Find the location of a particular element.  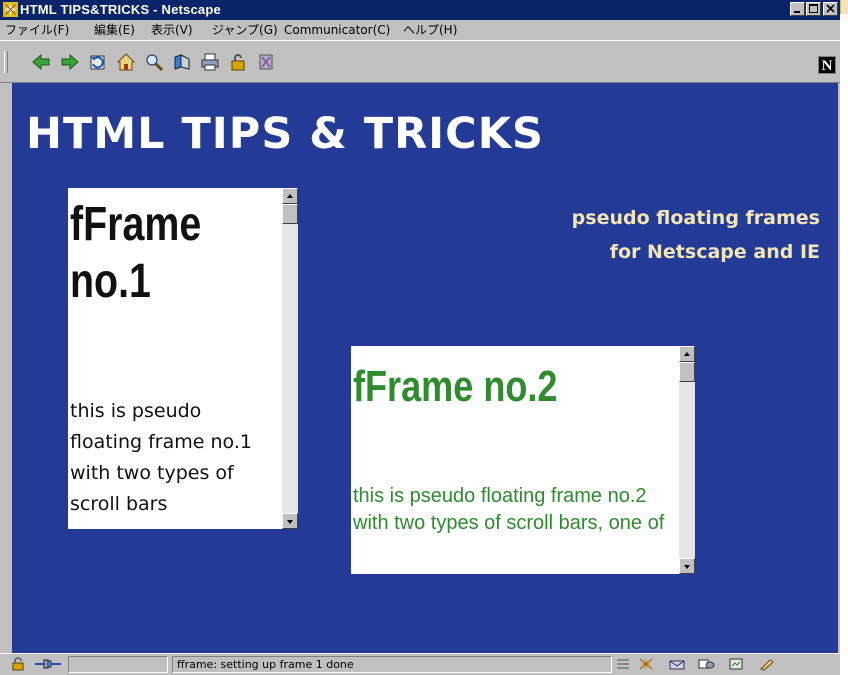

close-button is located at coordinates (830, 9).